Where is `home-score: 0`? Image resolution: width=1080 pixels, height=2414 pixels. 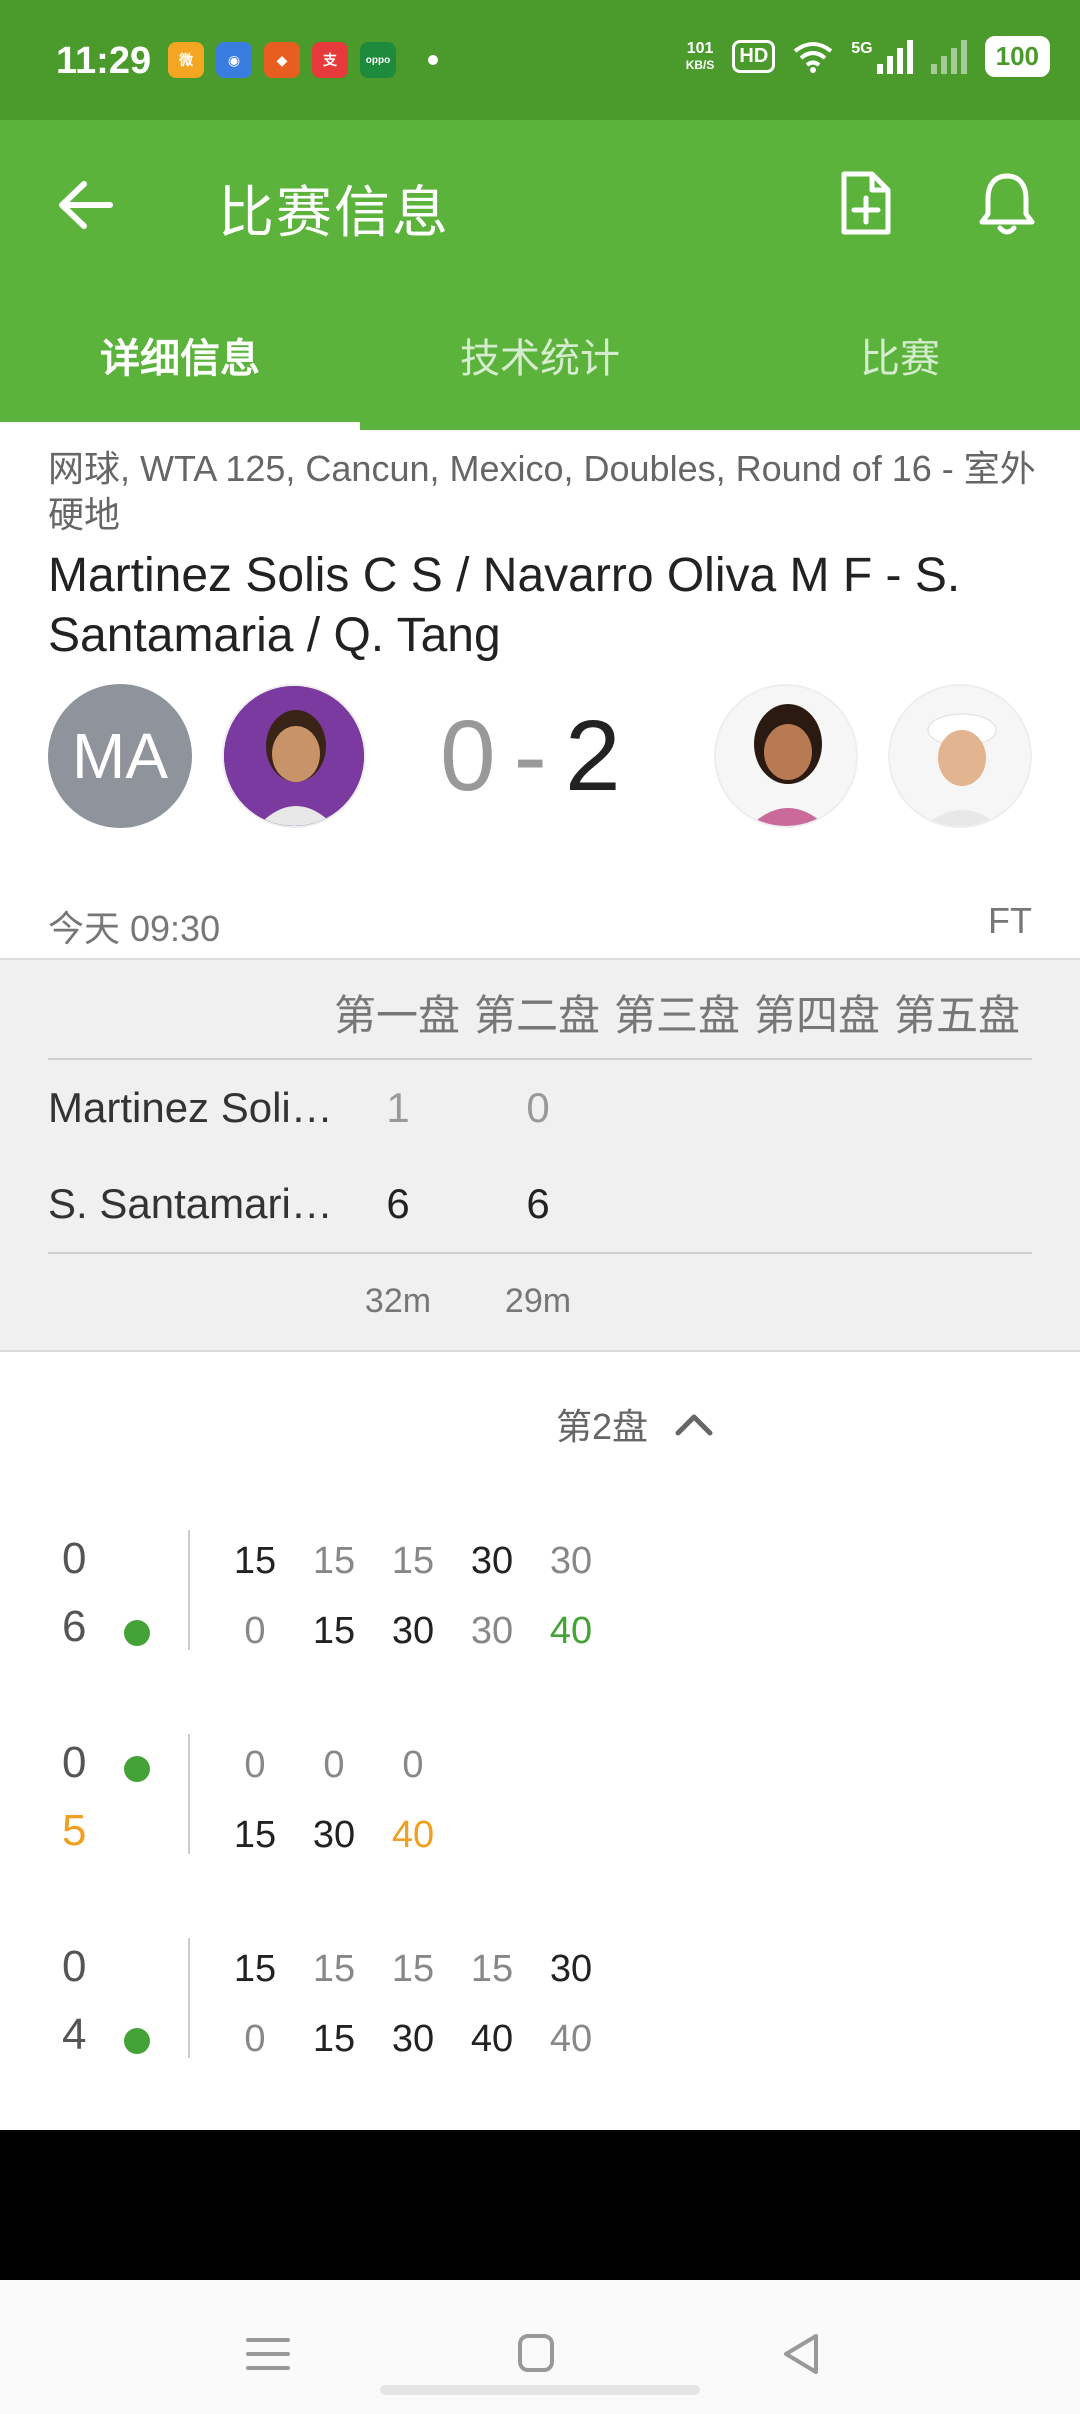
home-score: 0 is located at coordinates (468, 756).